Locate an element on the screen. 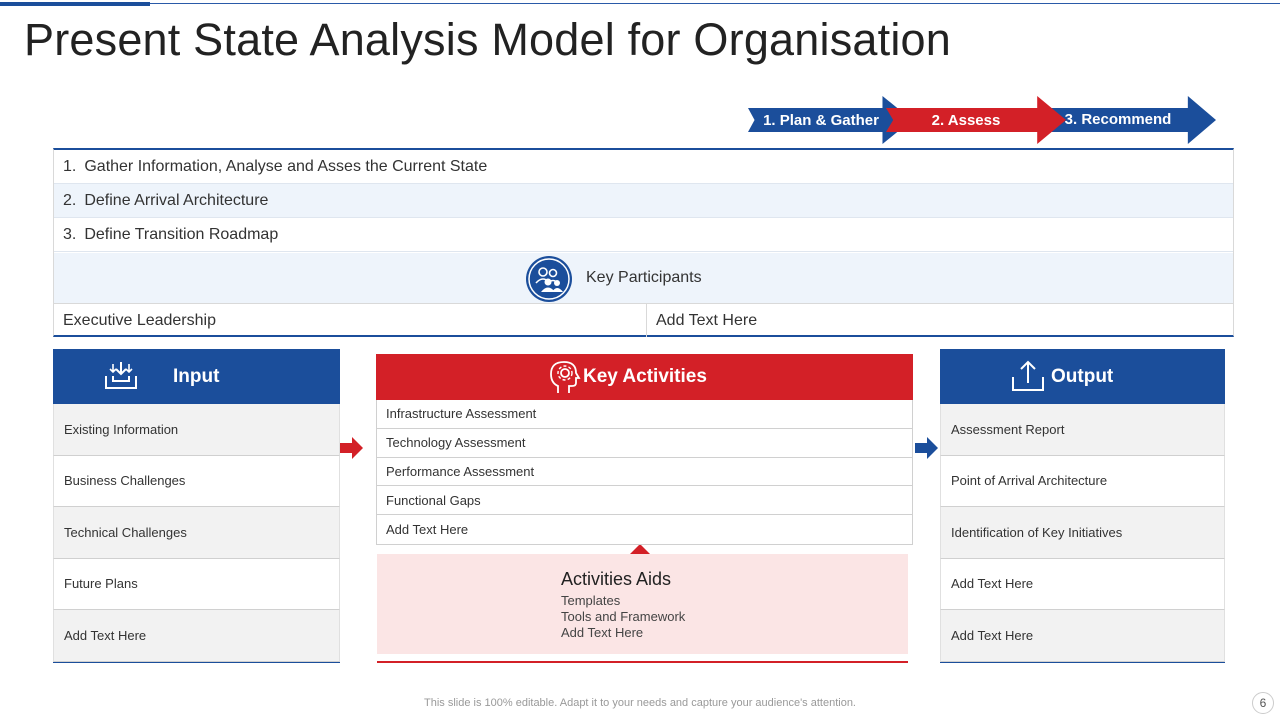  key-participants-label: Key Participants is located at coordinates (644, 277).